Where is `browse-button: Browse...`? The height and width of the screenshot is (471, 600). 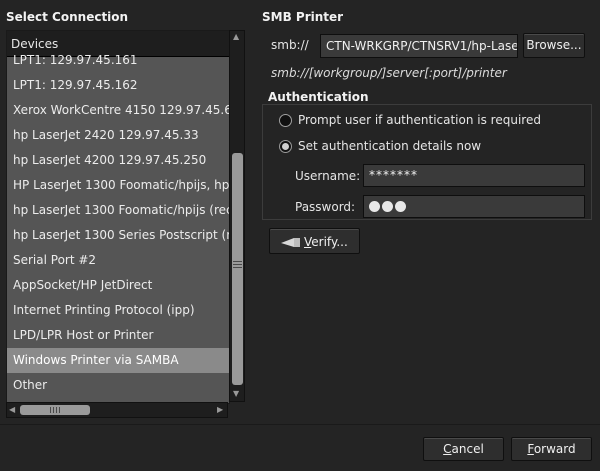 browse-button: Browse... is located at coordinates (554, 45).